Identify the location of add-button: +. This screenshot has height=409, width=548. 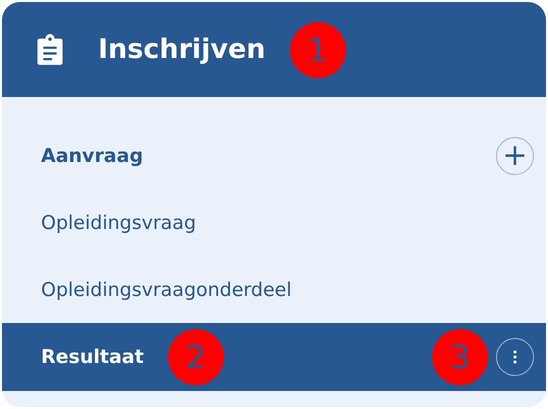
(515, 155).